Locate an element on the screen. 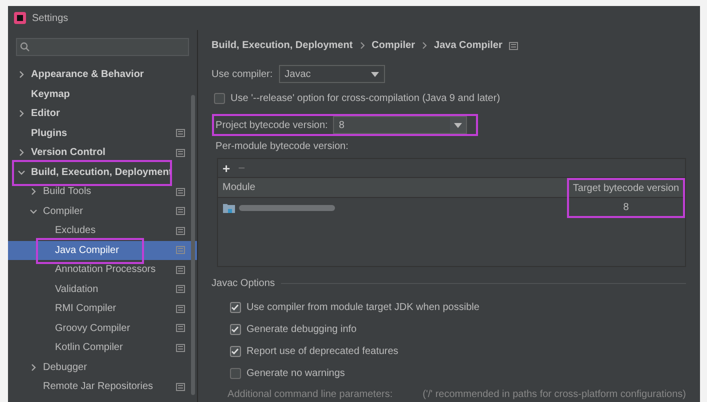 This screenshot has height=402, width=707. tree-item: Version Control is located at coordinates (102, 152).